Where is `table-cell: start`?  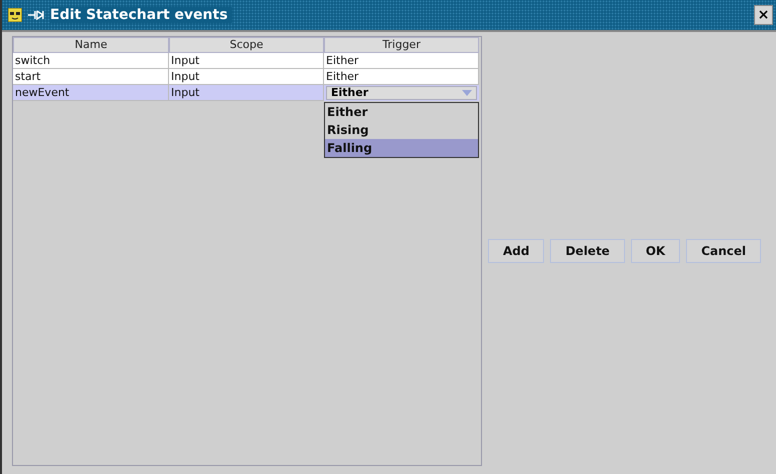
table-cell: start is located at coordinates (91, 77).